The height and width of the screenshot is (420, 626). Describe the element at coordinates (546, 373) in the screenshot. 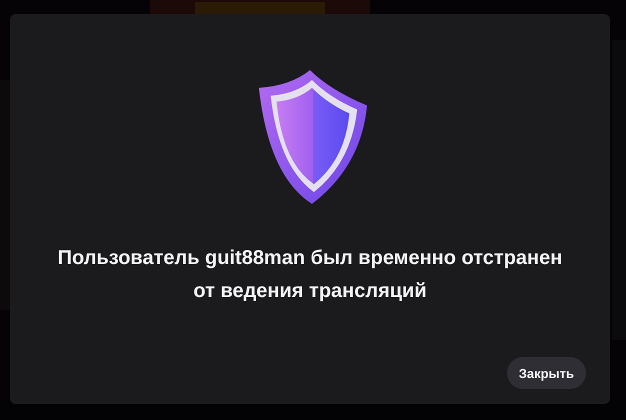

I see `close-button: Закрыть` at that location.